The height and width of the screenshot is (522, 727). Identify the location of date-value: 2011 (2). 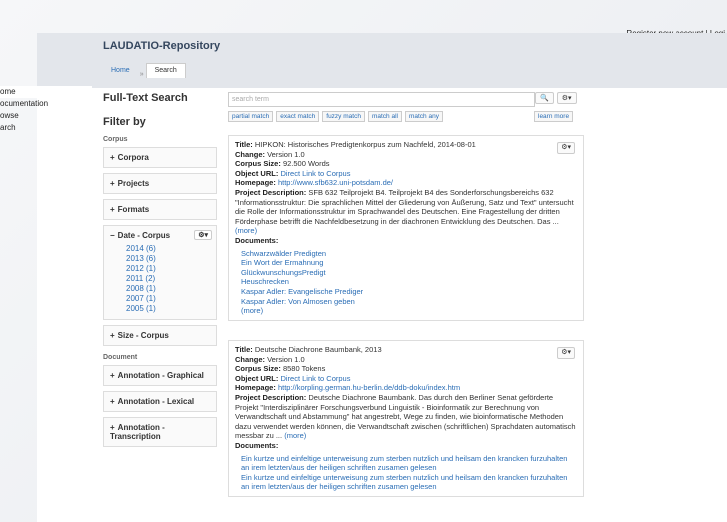
(168, 279).